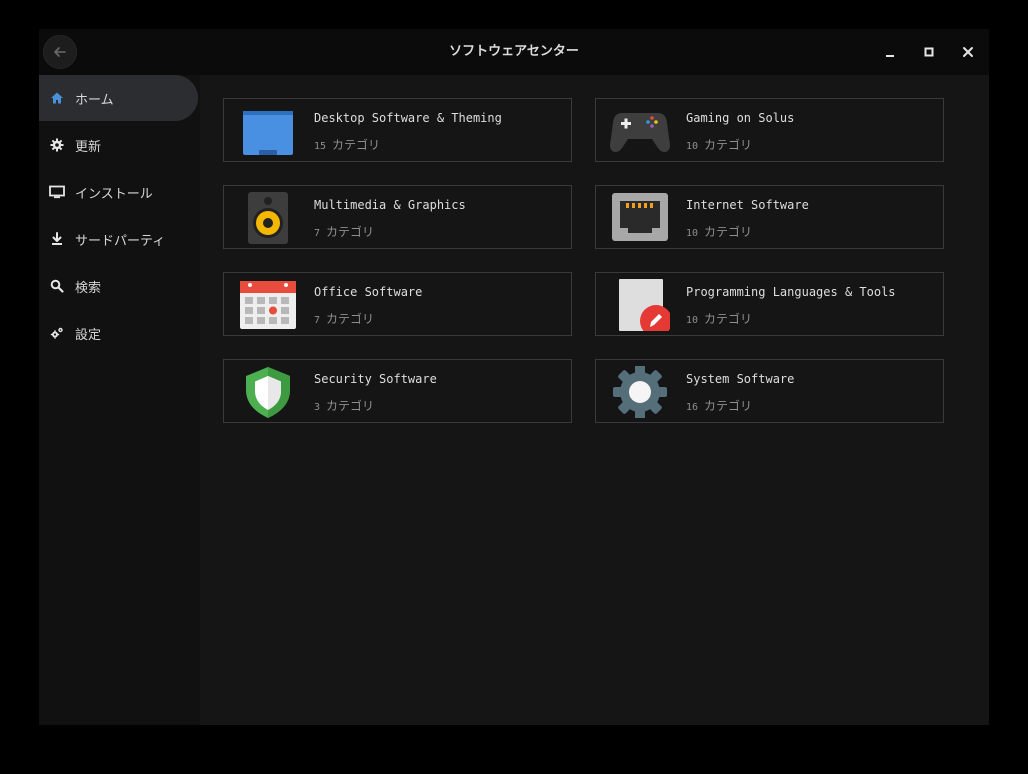  Describe the element at coordinates (88, 288) in the screenshot. I see `sidebar-item-label: 検索` at that location.